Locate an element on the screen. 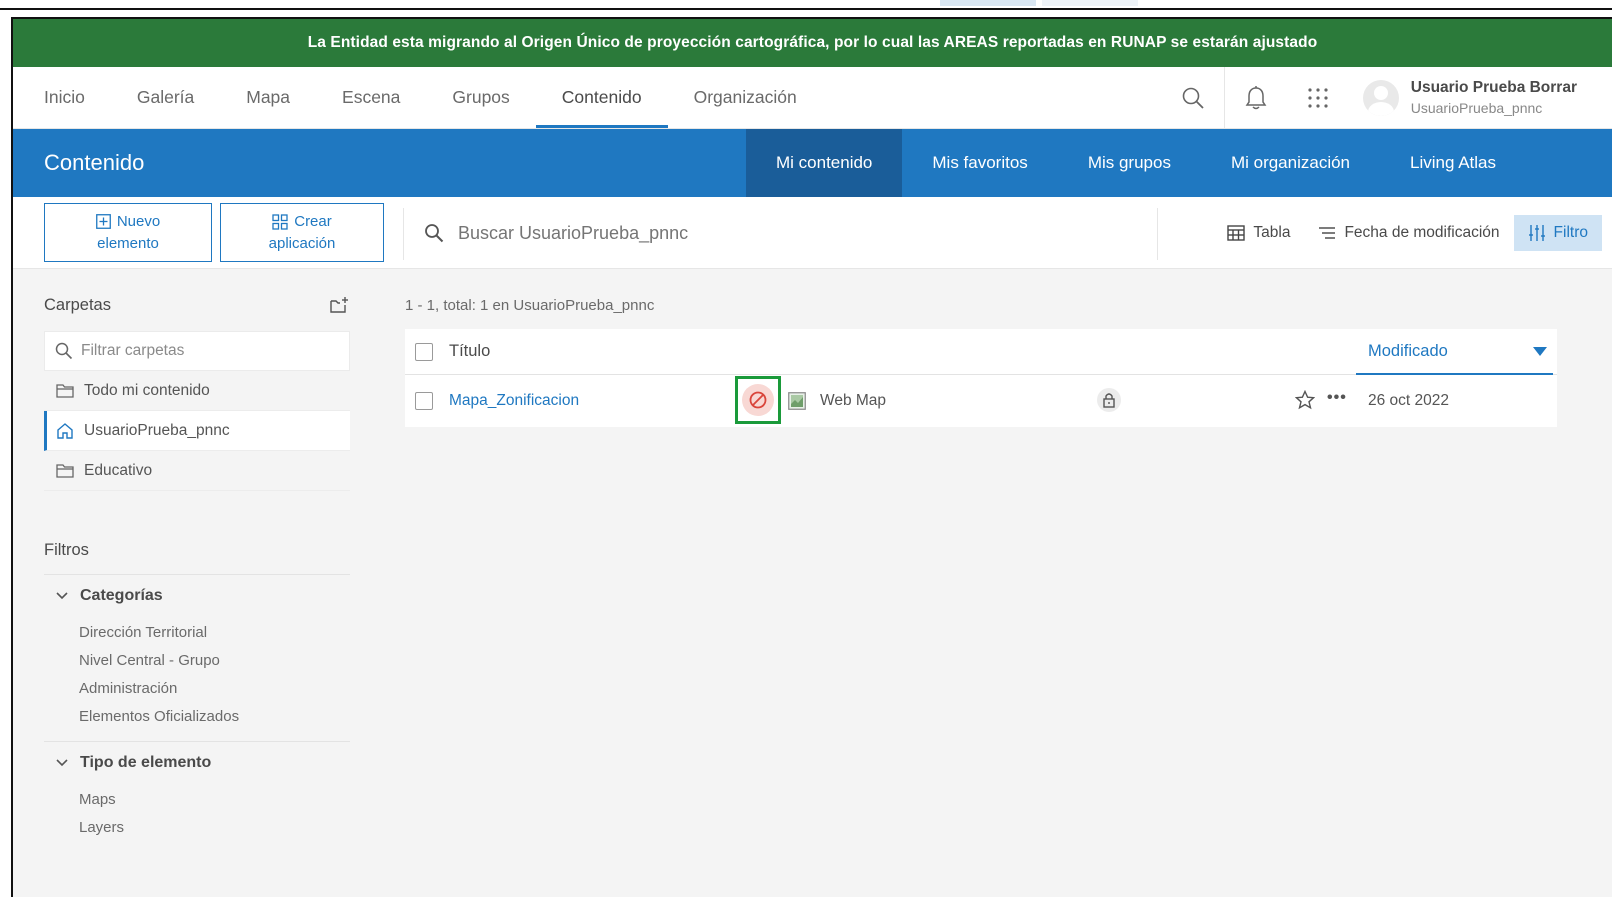 The width and height of the screenshot is (1612, 897). new-item-label-2: elemento is located at coordinates (128, 243).